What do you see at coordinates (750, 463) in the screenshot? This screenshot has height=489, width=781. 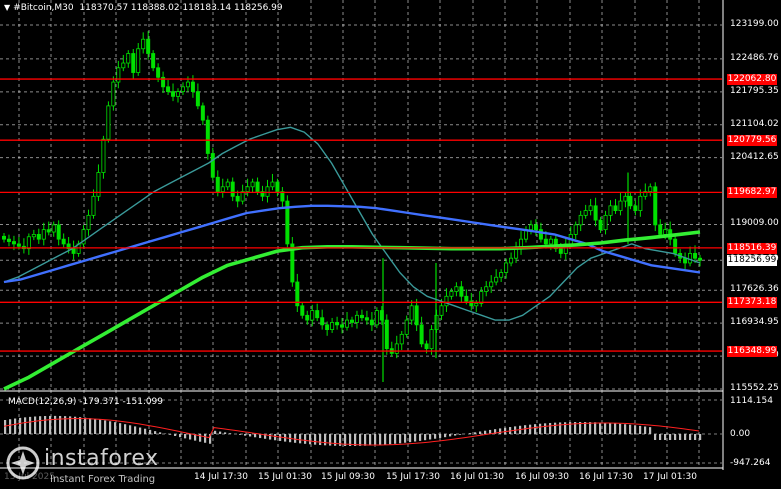 I see `macd-tick-label: -947.264` at bounding box center [750, 463].